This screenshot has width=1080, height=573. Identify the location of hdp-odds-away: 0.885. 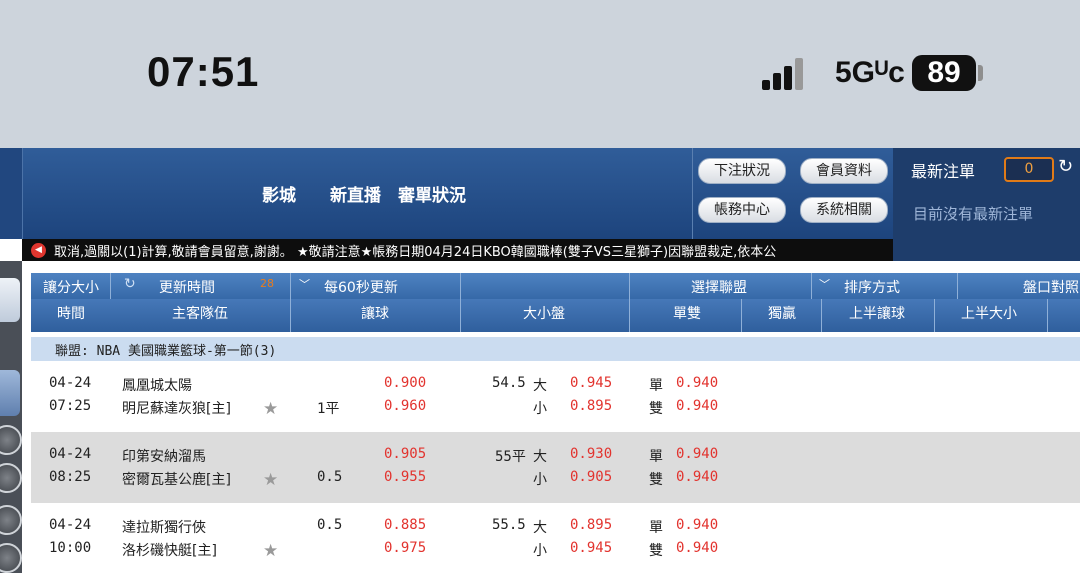
(405, 525).